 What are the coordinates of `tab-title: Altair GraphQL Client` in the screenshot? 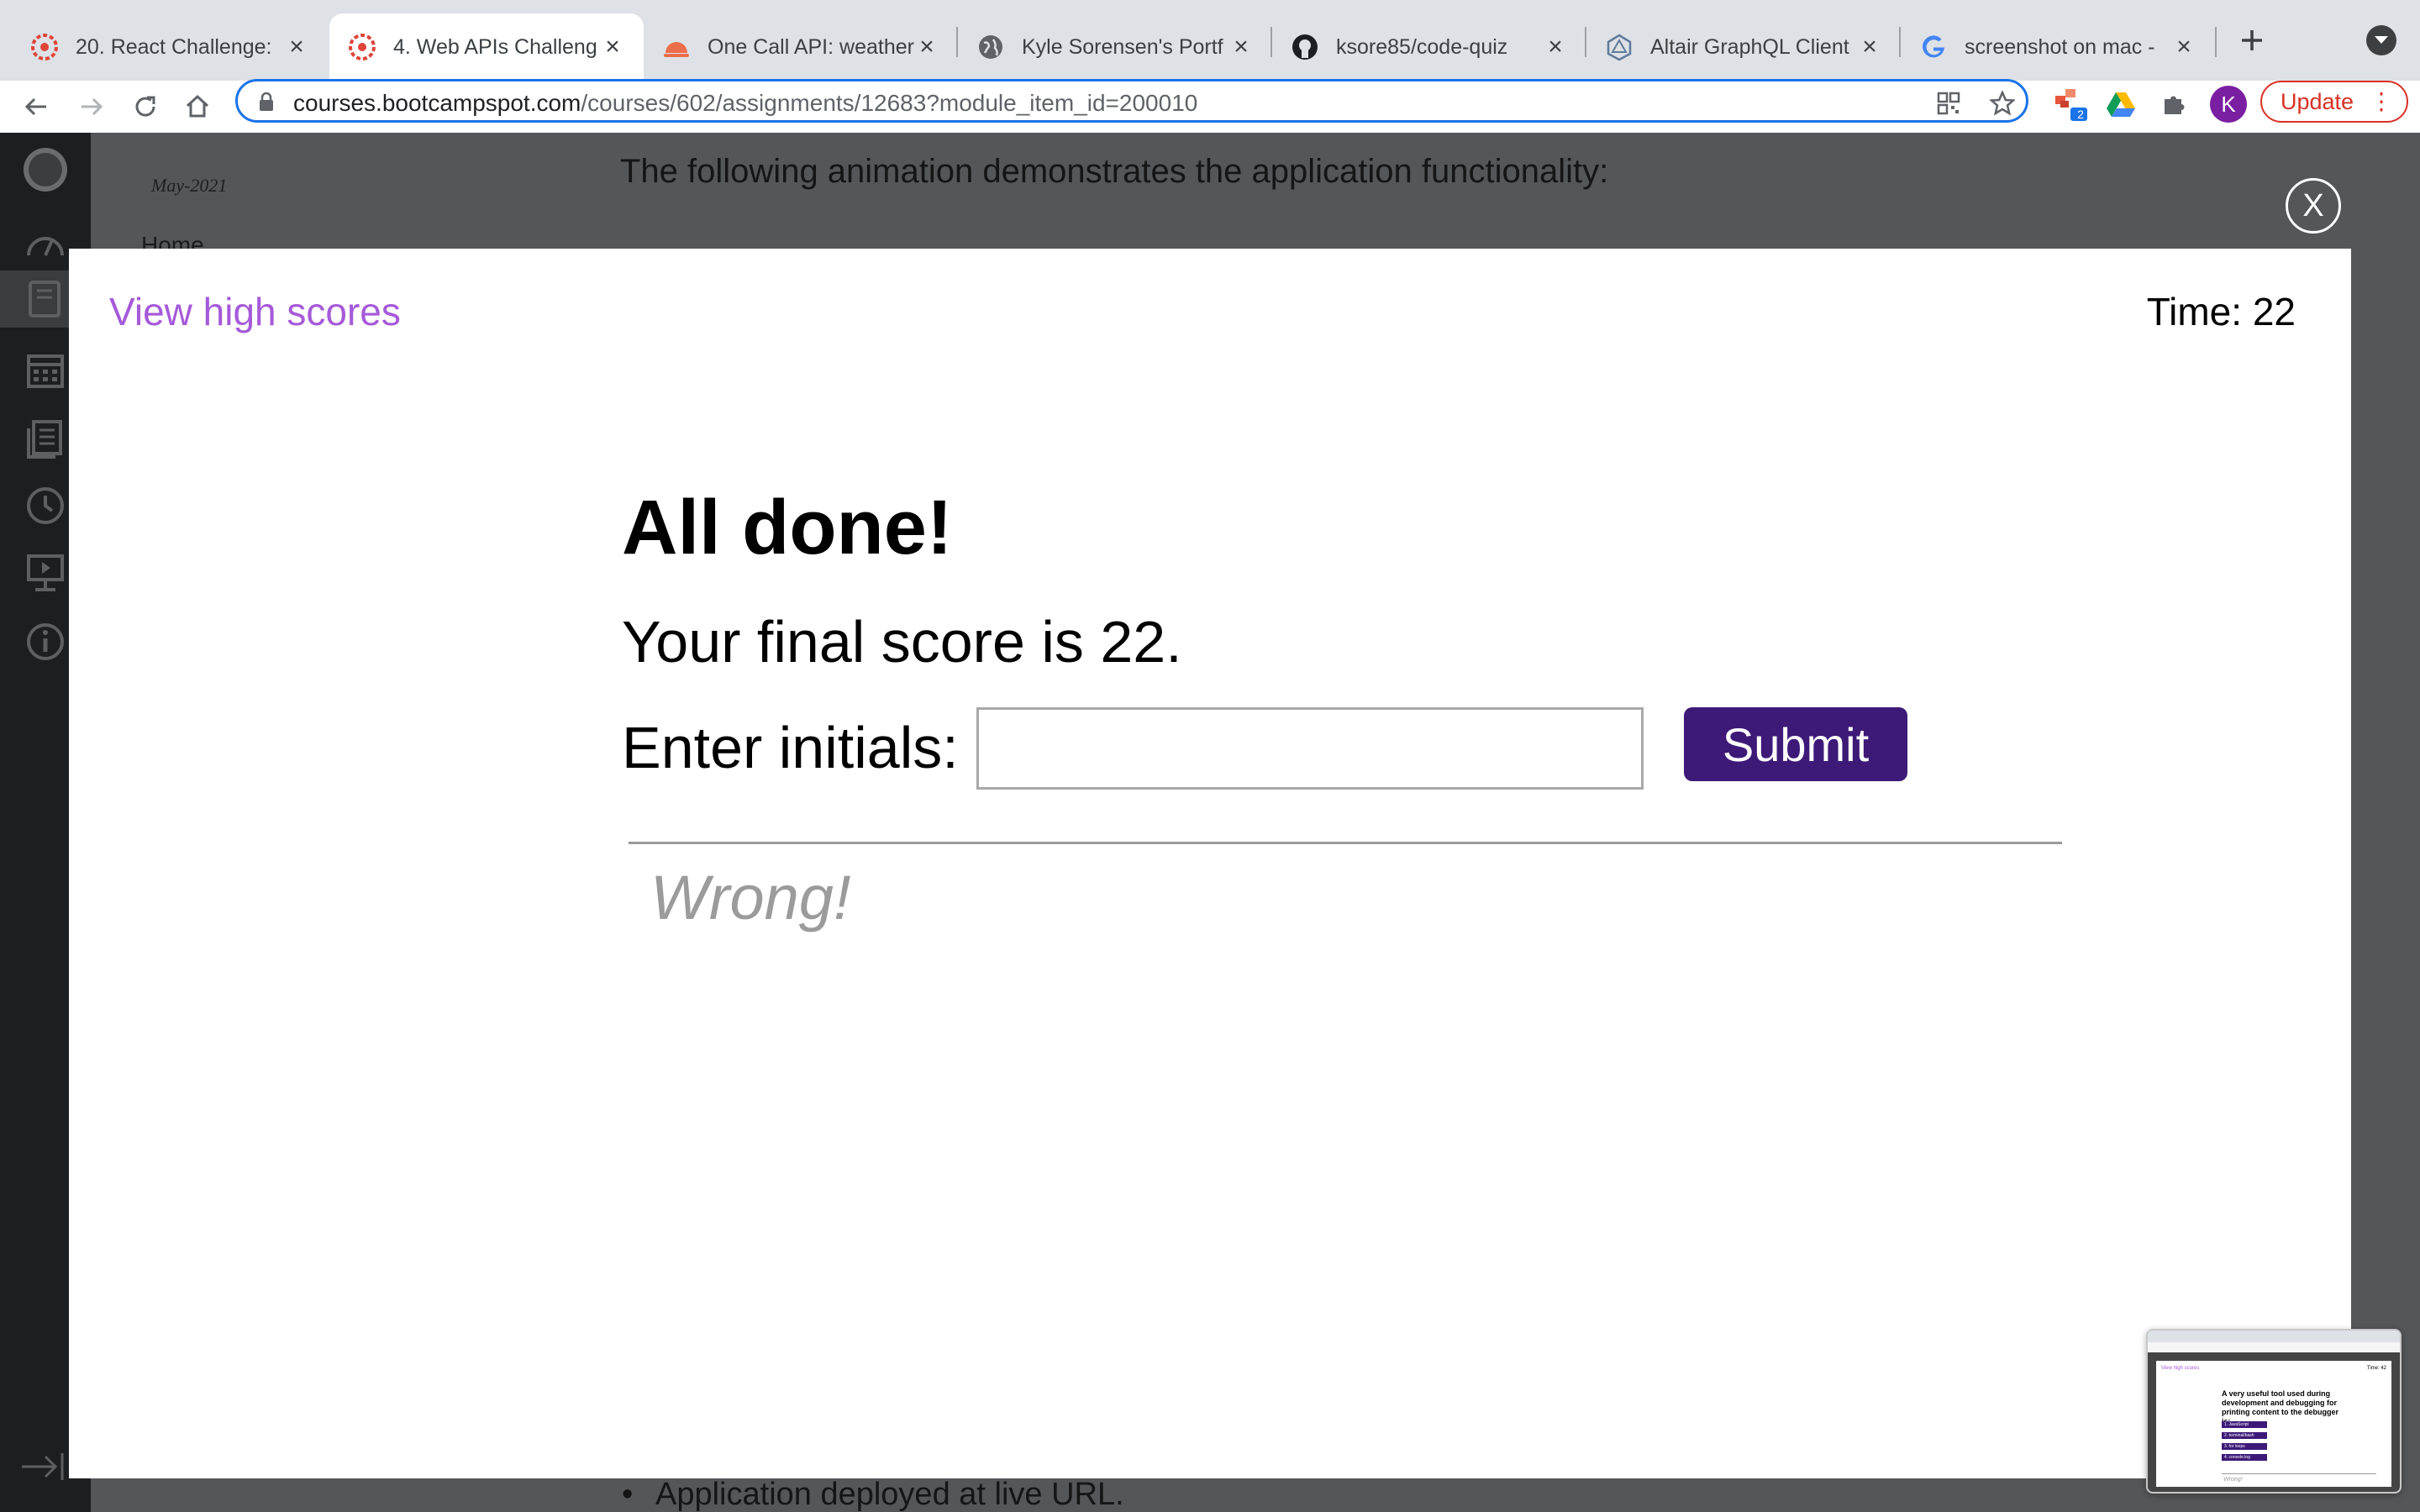 It's located at (1749, 46).